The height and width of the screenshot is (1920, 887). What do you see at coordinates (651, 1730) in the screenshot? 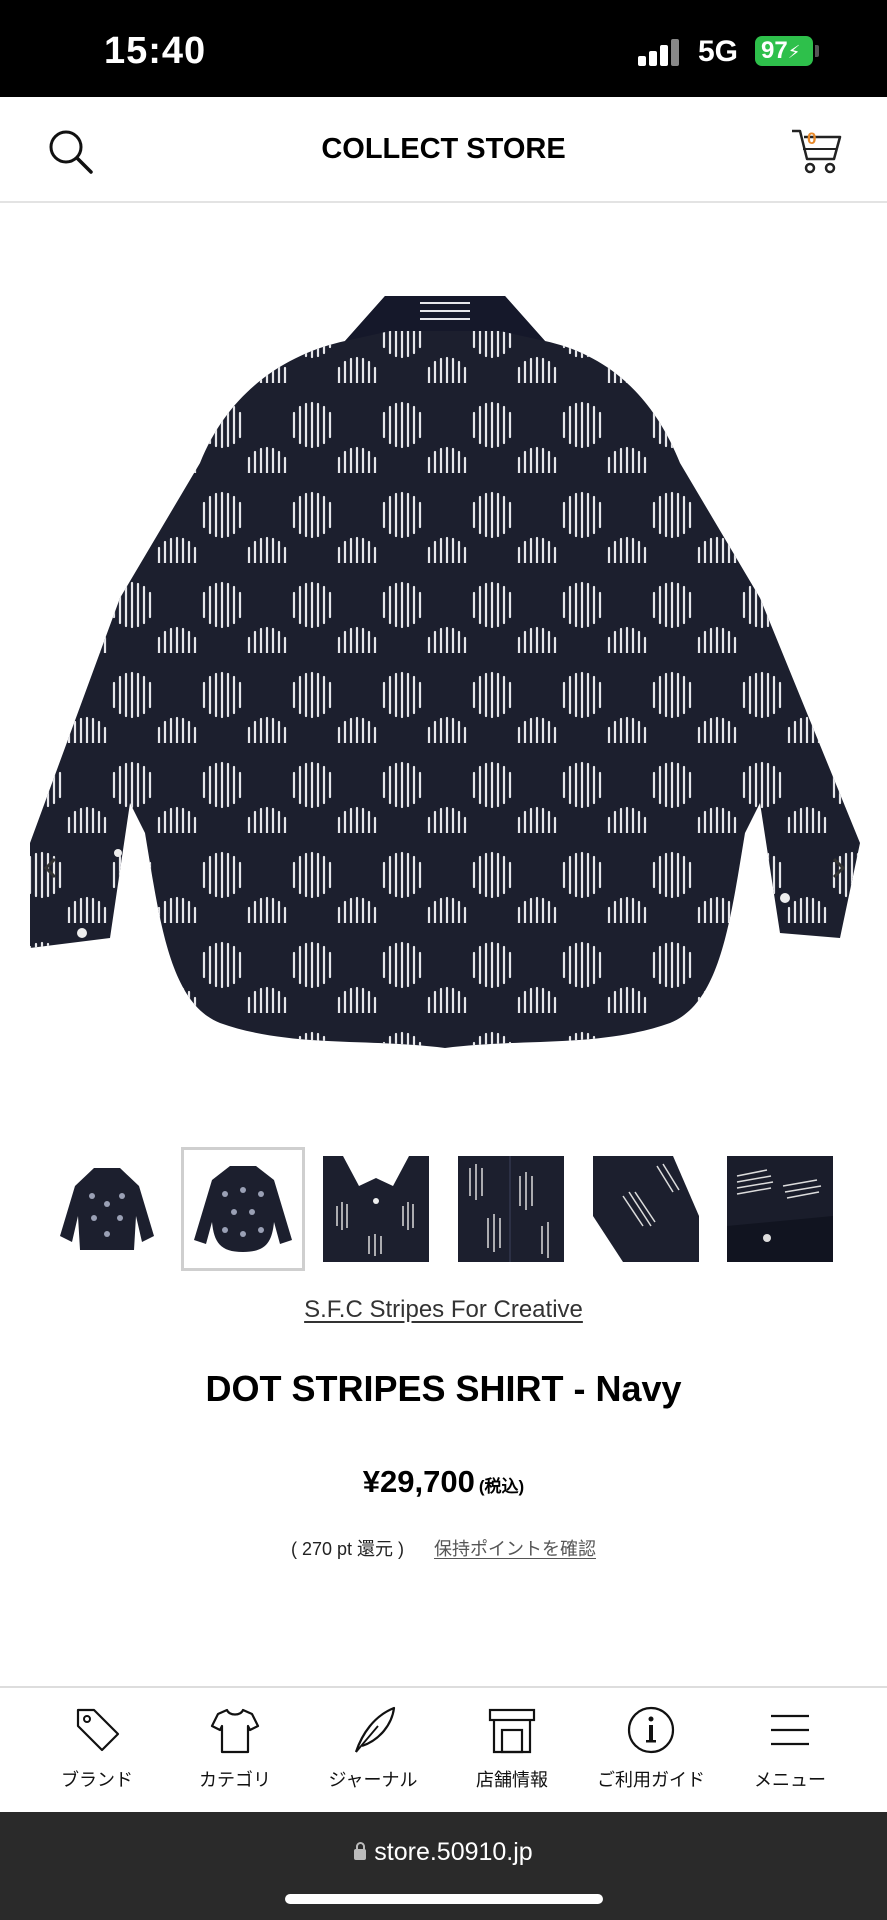
I see `info-icon` at bounding box center [651, 1730].